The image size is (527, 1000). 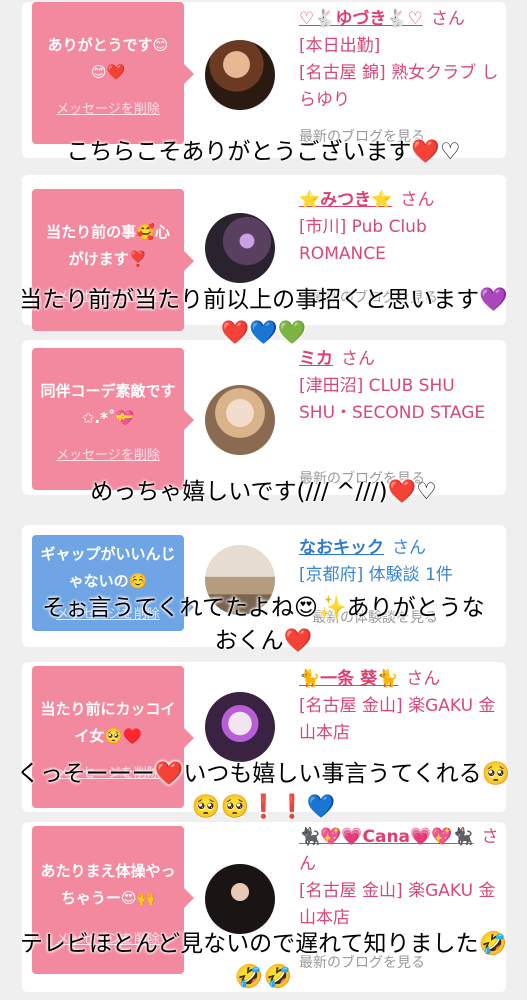 I want to click on sender-info: ⭐️みつき⭐️ さん [市川] Pub Club ROMANCE, so click(x=401, y=227).